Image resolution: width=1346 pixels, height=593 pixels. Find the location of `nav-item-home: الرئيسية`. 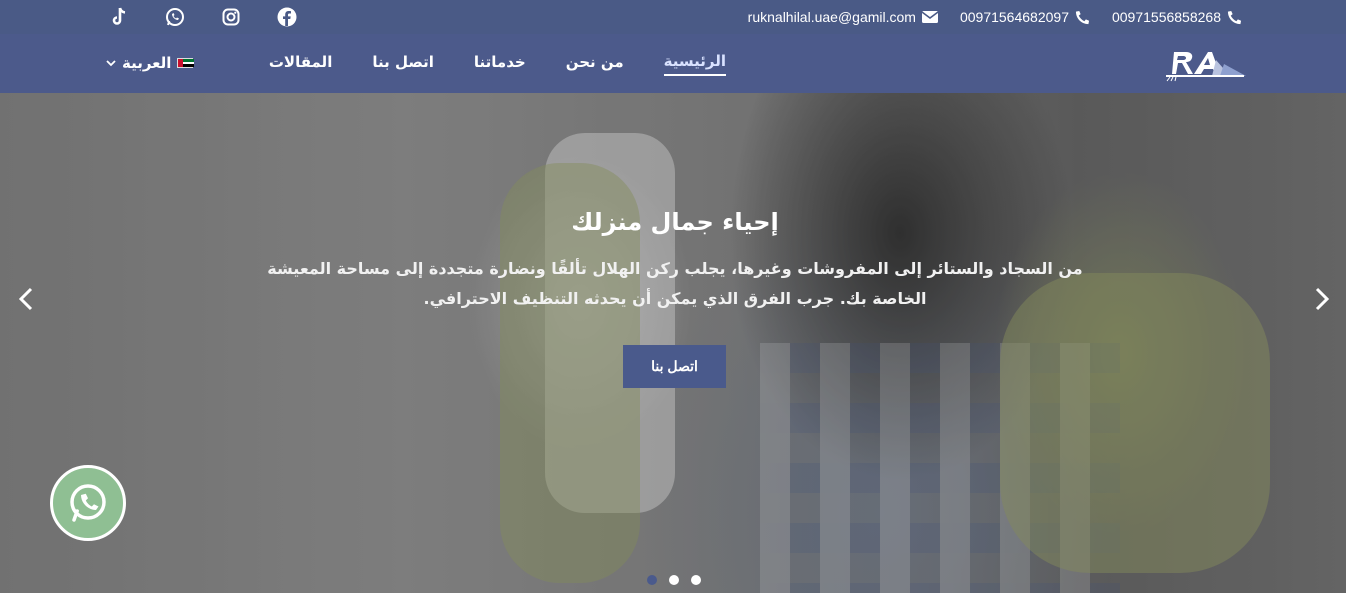

nav-item-home: الرئيسية is located at coordinates (694, 64).